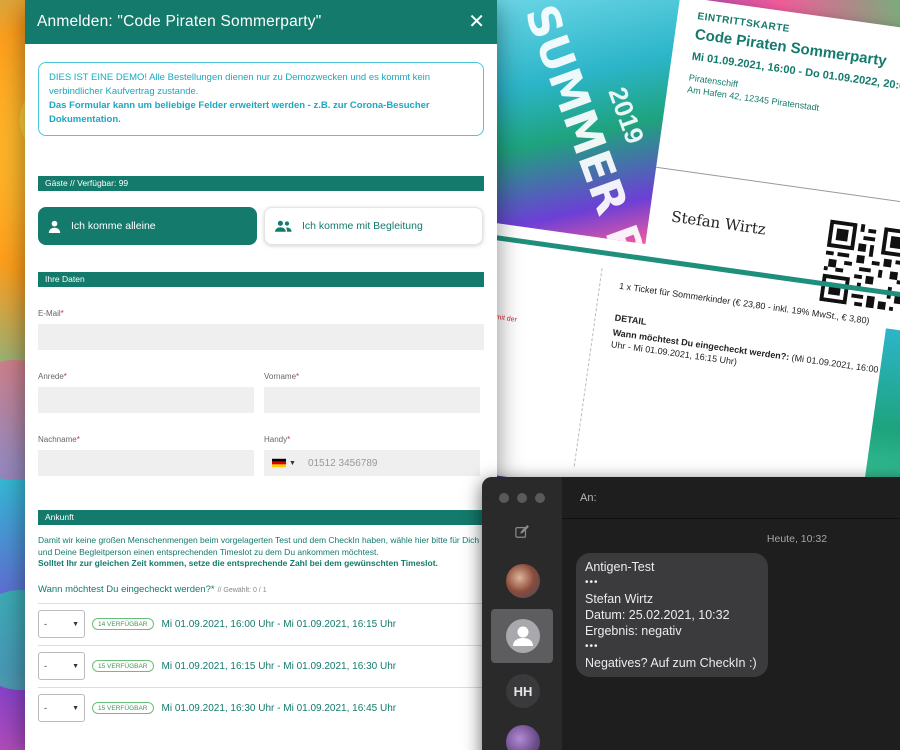 The width and height of the screenshot is (900, 750). I want to click on name-row-2: Nachname* Handy* ▼ 01512 3456789, so click(261, 455).